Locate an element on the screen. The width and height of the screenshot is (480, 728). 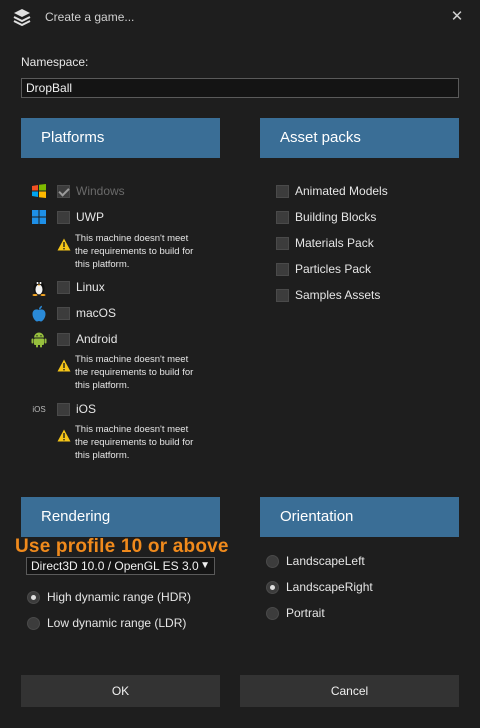
building-blocks-checkbox is located at coordinates (282, 217).